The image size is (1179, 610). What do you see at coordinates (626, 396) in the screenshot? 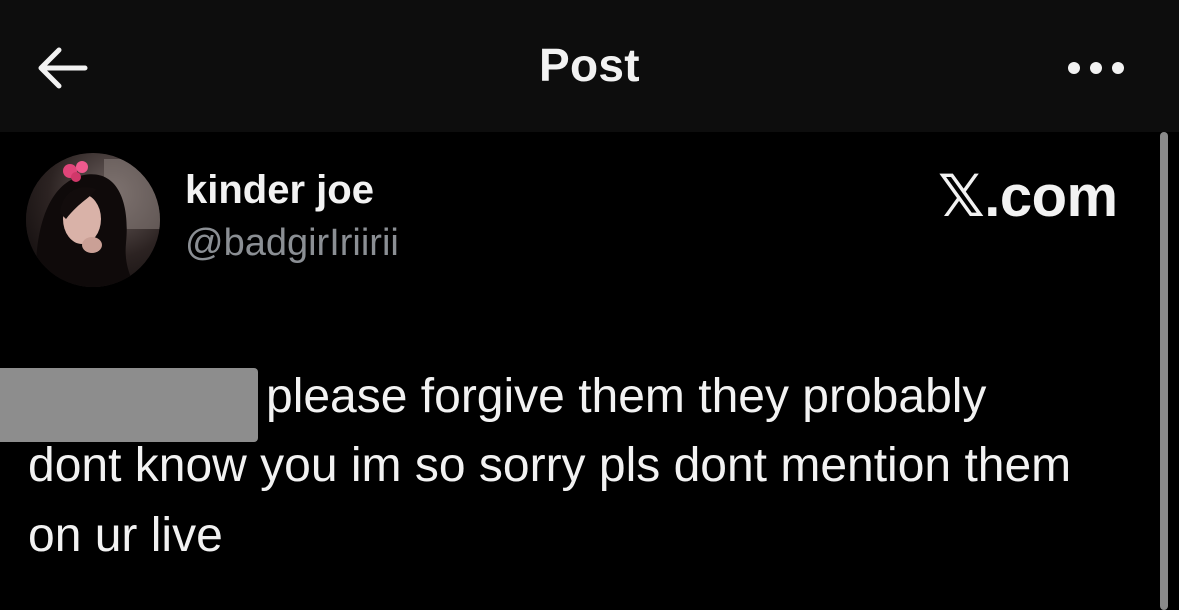
I see `post-text-line: please forgive them they probably` at bounding box center [626, 396].